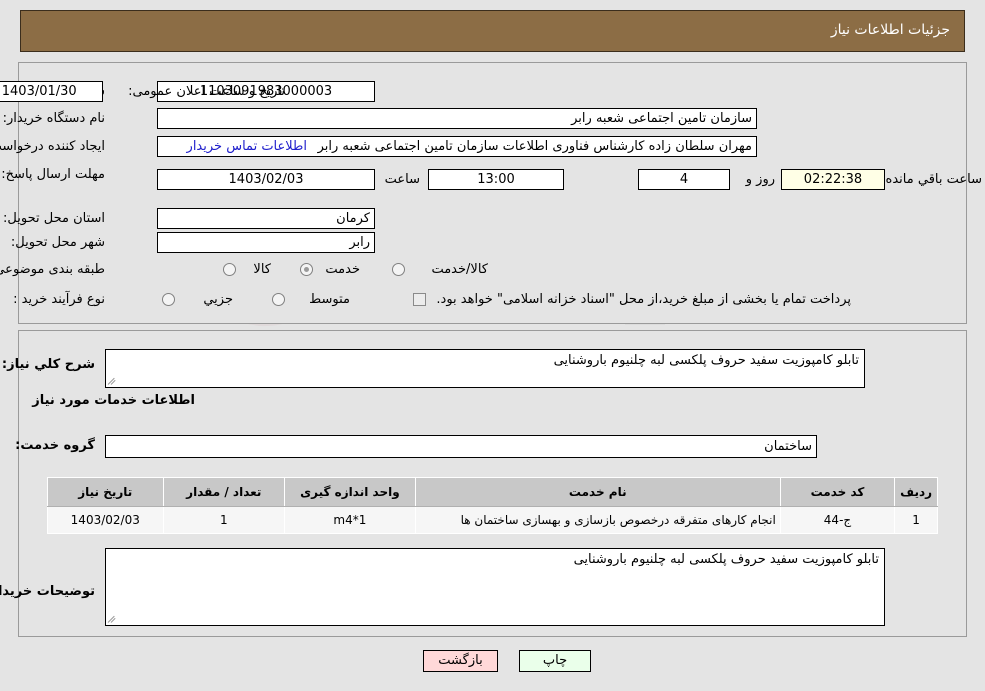 The image size is (985, 691). Describe the element at coordinates (833, 179) in the screenshot. I see `countdown-timer: 02:22:38` at that location.